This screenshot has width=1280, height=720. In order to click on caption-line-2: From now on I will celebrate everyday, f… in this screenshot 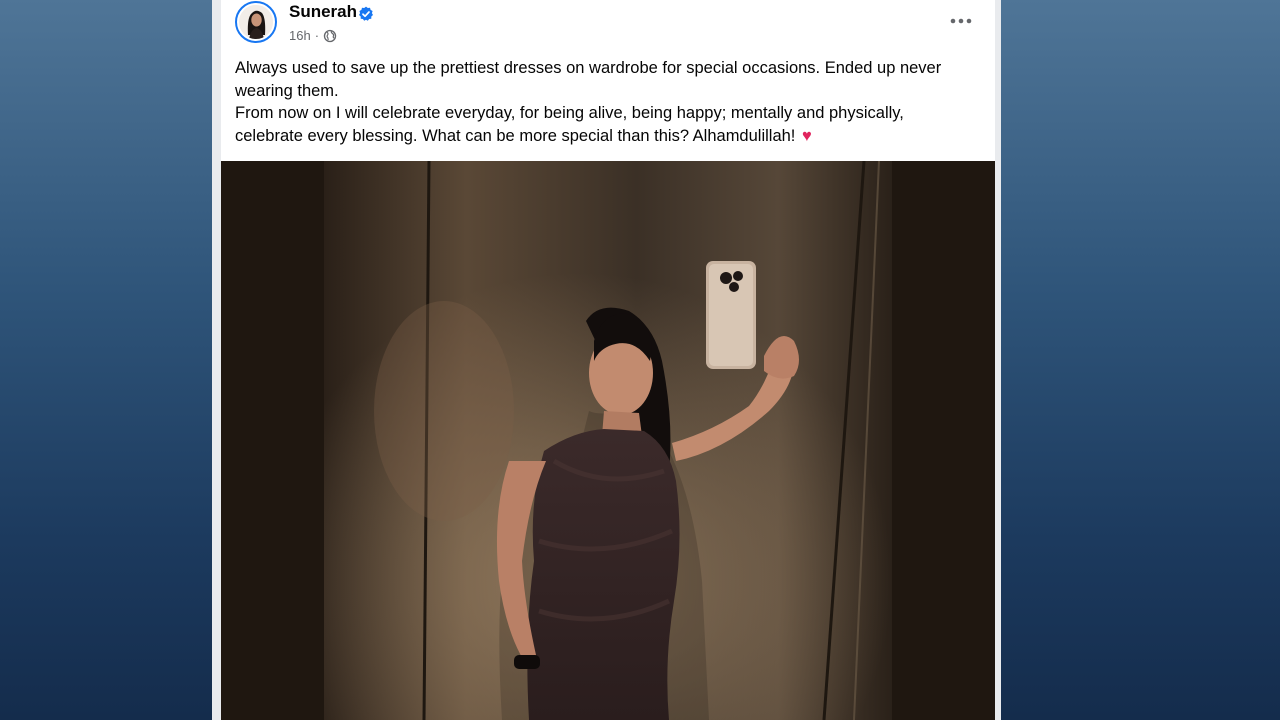, I will do `click(605, 124)`.